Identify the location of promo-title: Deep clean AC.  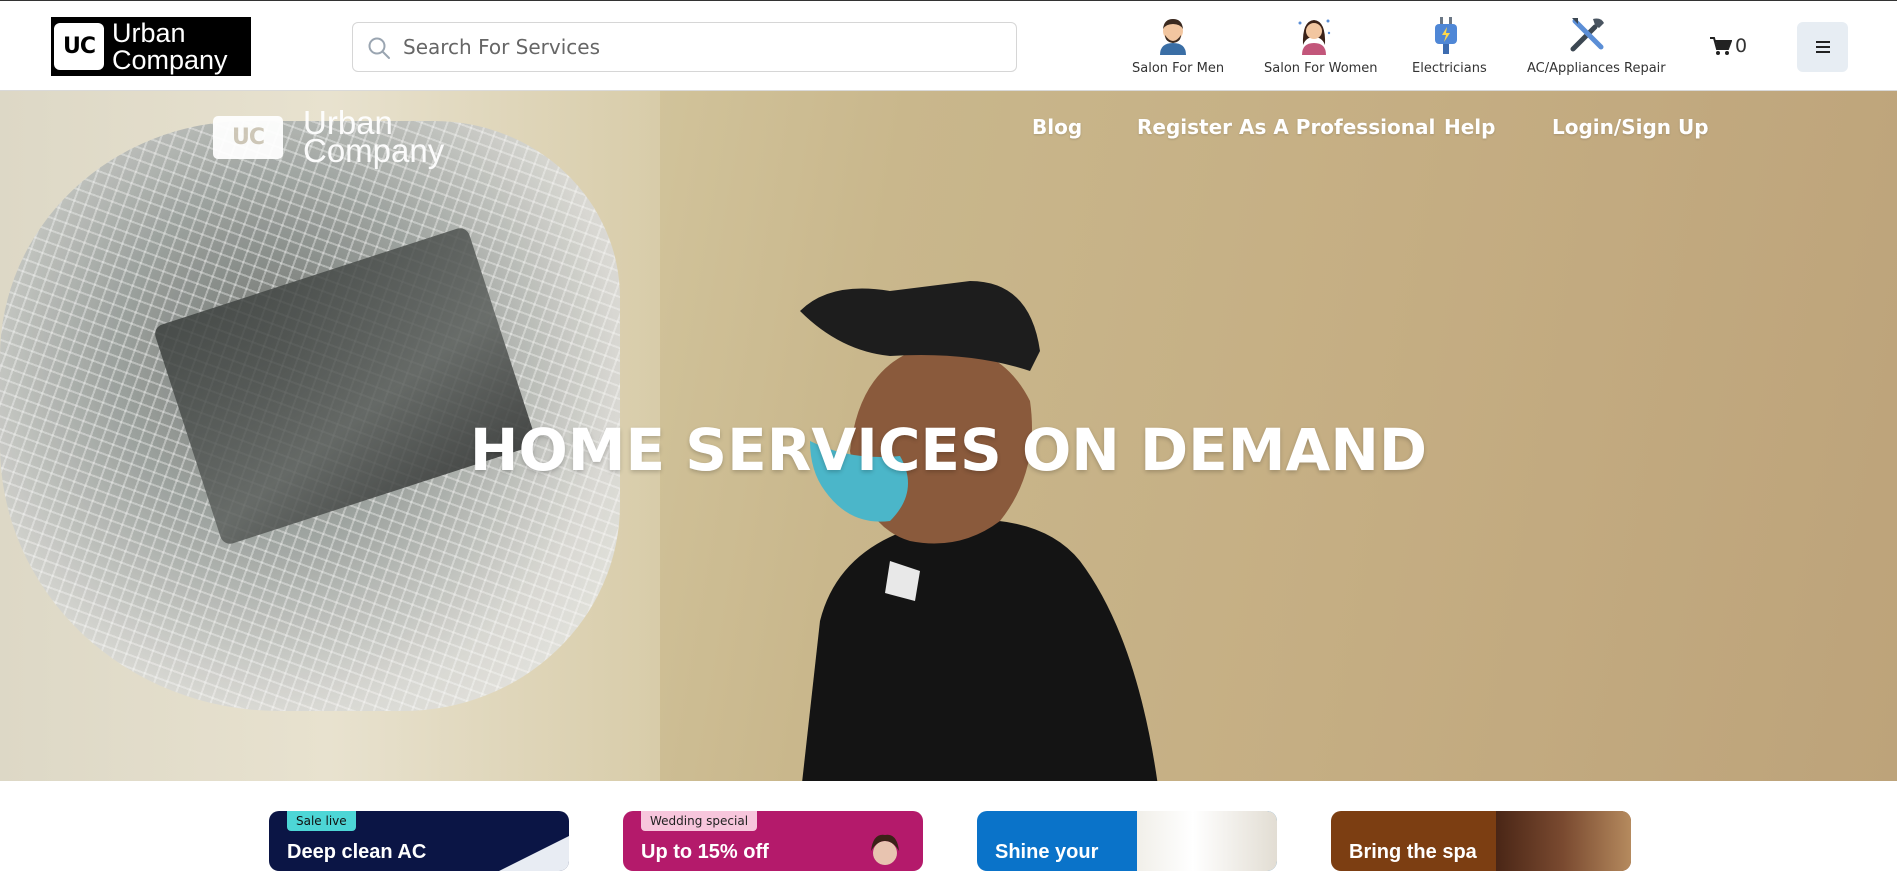
(357, 852).